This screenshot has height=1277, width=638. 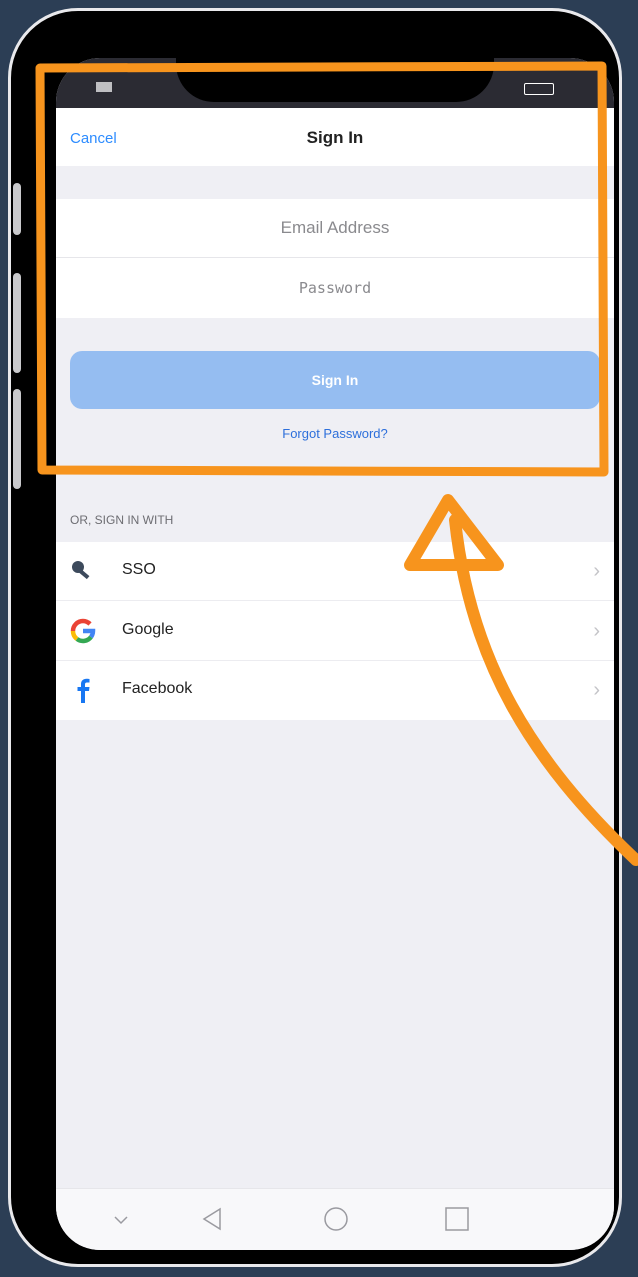 What do you see at coordinates (17, 323) in the screenshot?
I see `volume-up-button` at bounding box center [17, 323].